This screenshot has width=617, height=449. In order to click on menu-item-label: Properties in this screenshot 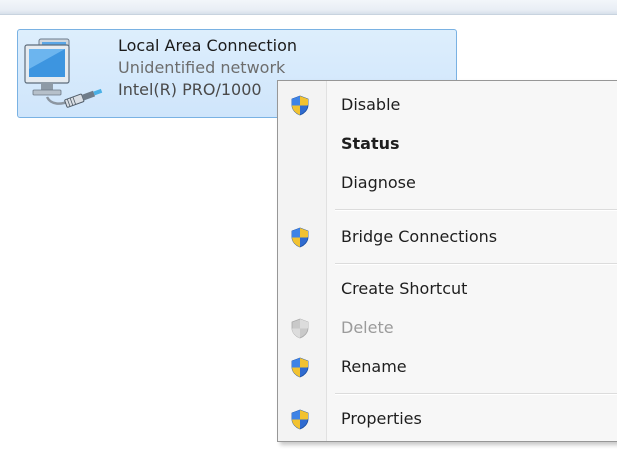, I will do `click(381, 418)`.